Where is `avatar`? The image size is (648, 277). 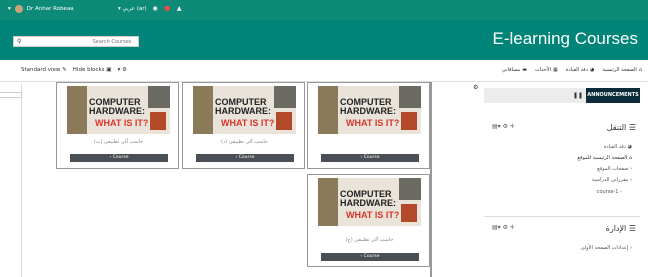
avatar is located at coordinates (18, 9).